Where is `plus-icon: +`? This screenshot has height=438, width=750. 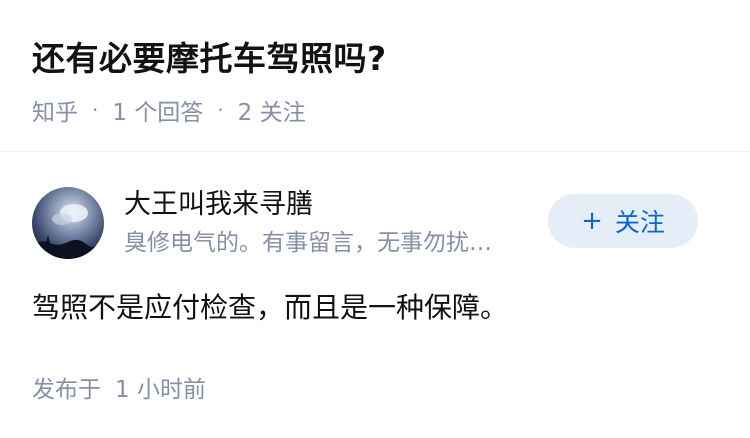 plus-icon: + is located at coordinates (592, 221).